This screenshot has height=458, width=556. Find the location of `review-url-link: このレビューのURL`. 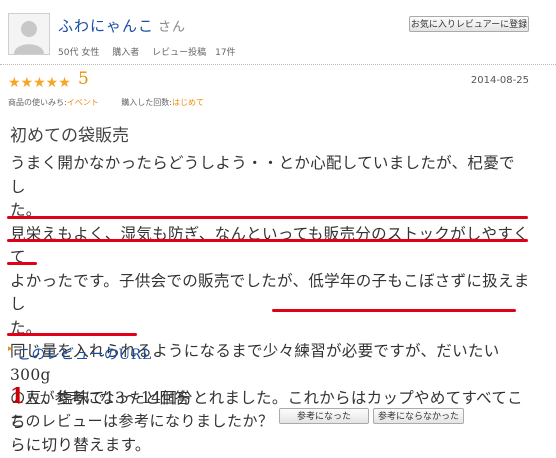

review-url-link: このレビューのURL is located at coordinates (84, 355).